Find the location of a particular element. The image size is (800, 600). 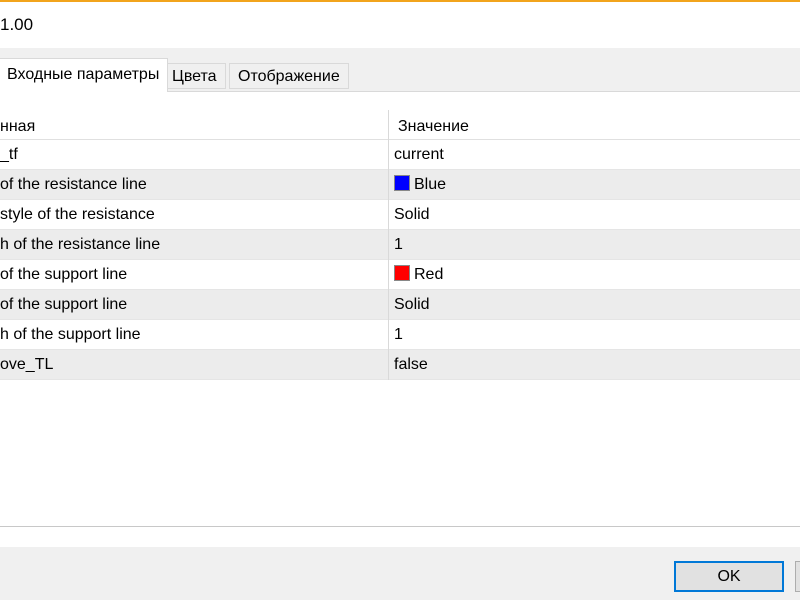

table-row: of the support line Solid is located at coordinates (400, 305).